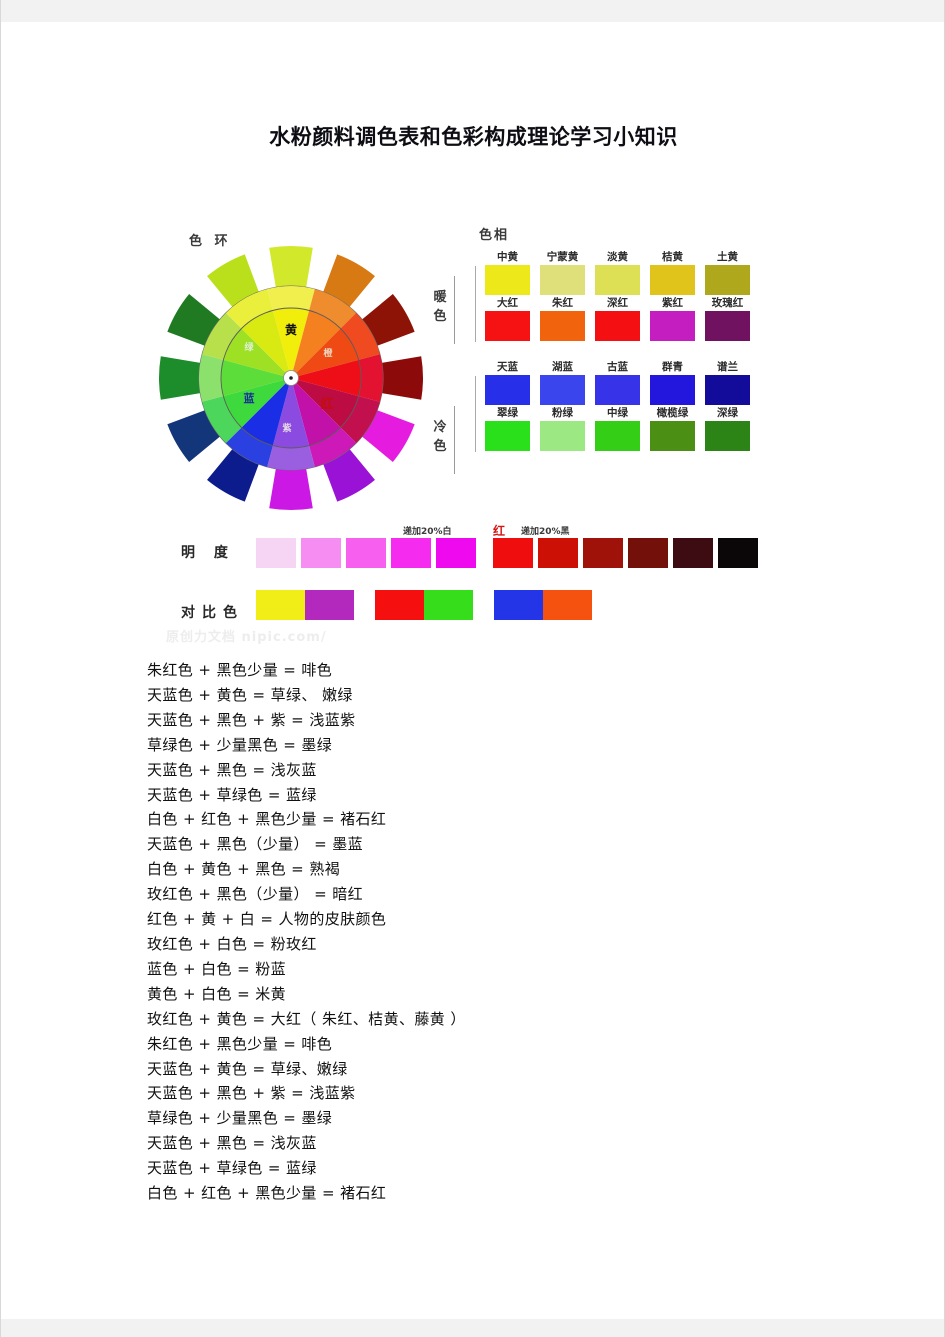 This screenshot has height=1337, width=945. I want to click on hue-swatch-cell: 粉绿, so click(562, 428).